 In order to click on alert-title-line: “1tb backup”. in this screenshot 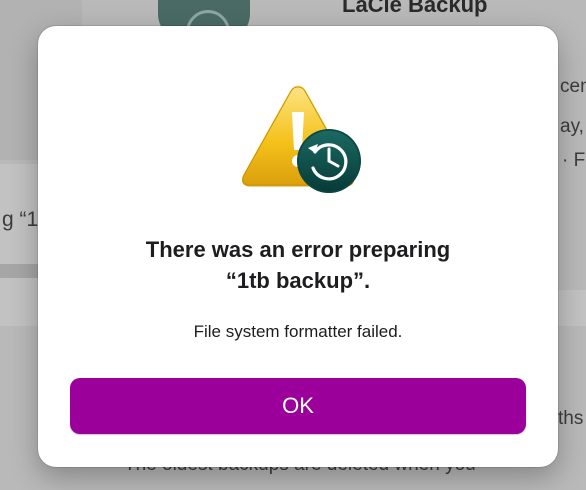, I will do `click(298, 280)`.